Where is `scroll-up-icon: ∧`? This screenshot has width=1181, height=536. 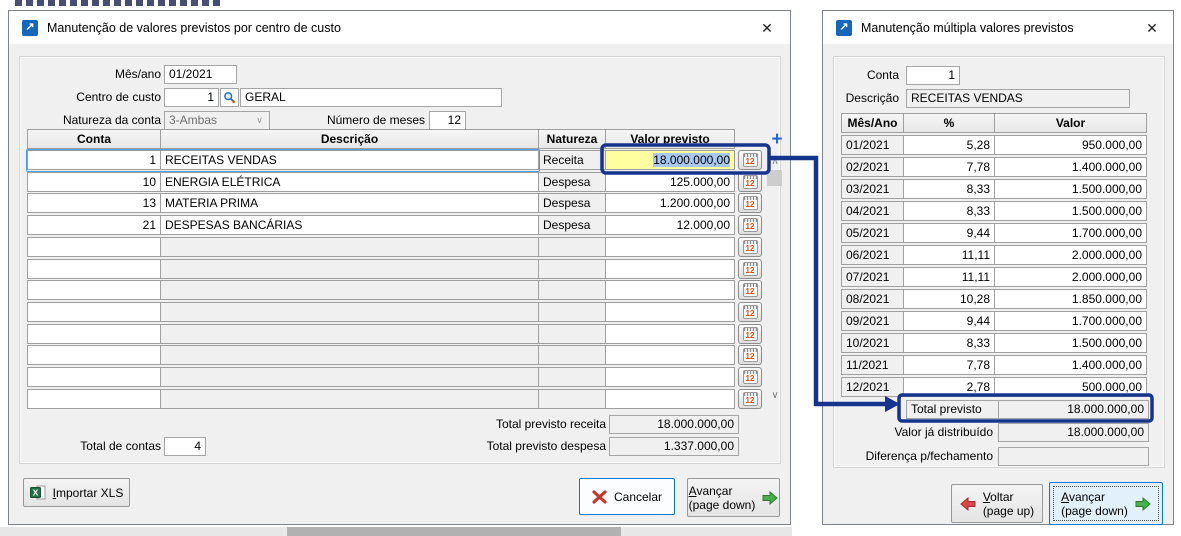
scroll-up-icon: ∧ is located at coordinates (775, 163).